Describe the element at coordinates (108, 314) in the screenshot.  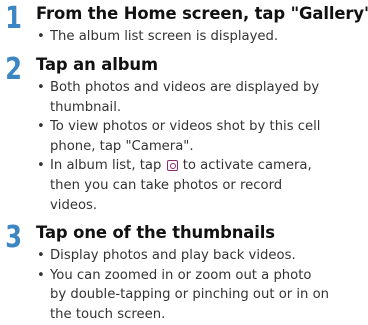
I see `bullet-text: the touch screen.` at that location.